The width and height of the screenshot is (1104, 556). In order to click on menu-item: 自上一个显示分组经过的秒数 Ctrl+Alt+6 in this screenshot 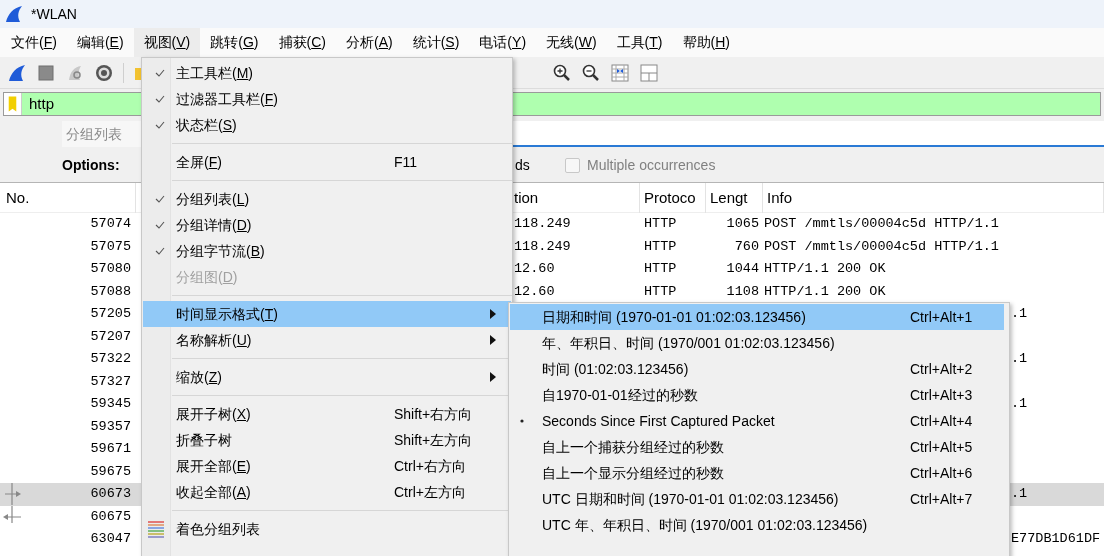, I will do `click(757, 473)`.